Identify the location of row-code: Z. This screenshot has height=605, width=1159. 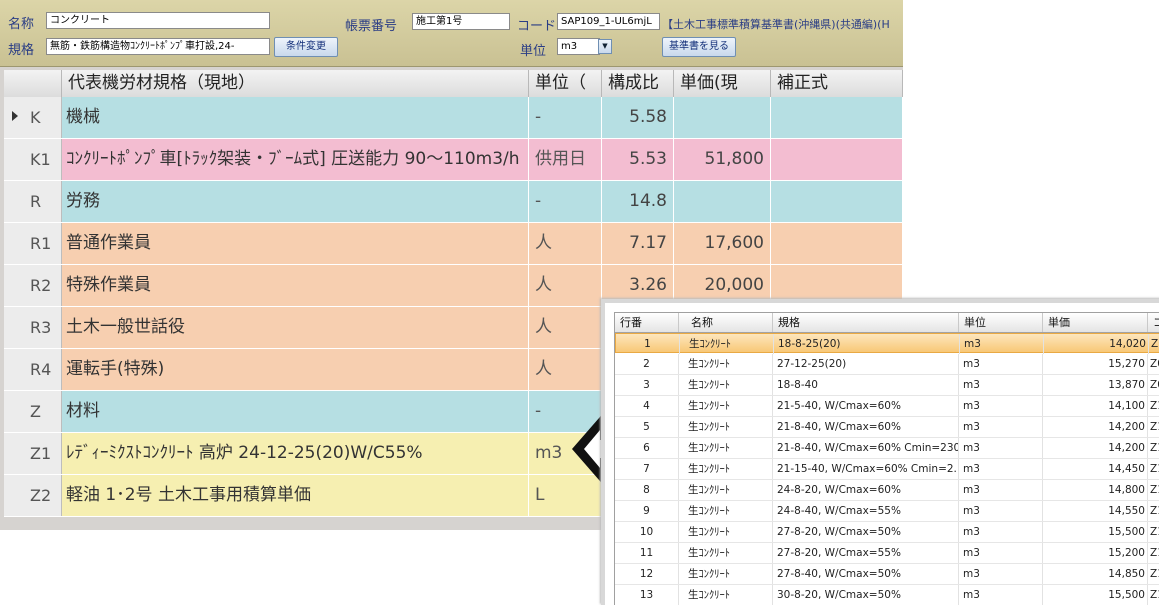
(33, 411).